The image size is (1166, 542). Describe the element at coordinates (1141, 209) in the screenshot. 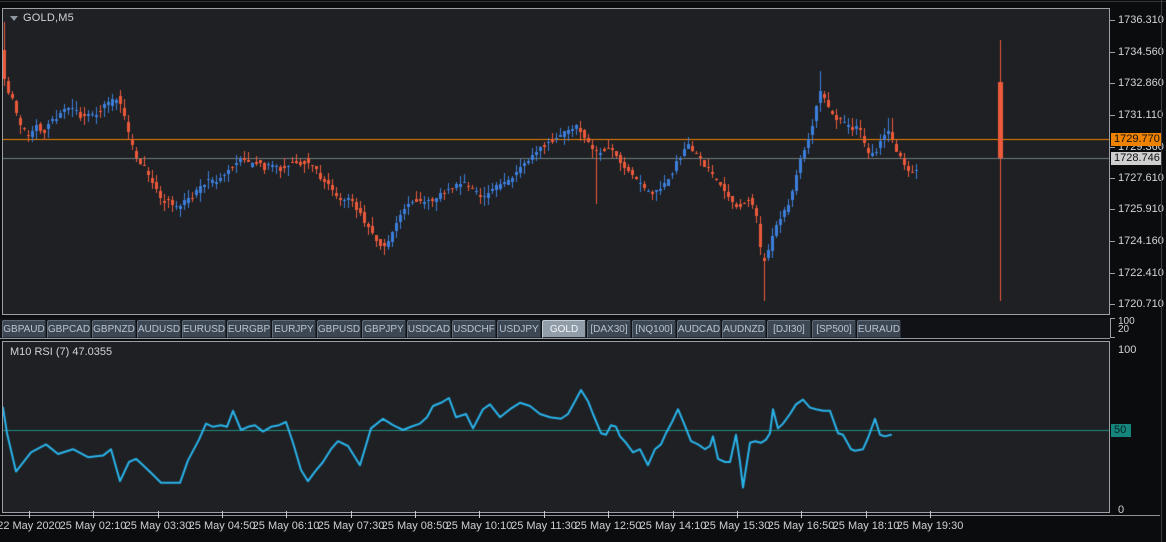

I see `price-tick-label: 1725.910` at that location.